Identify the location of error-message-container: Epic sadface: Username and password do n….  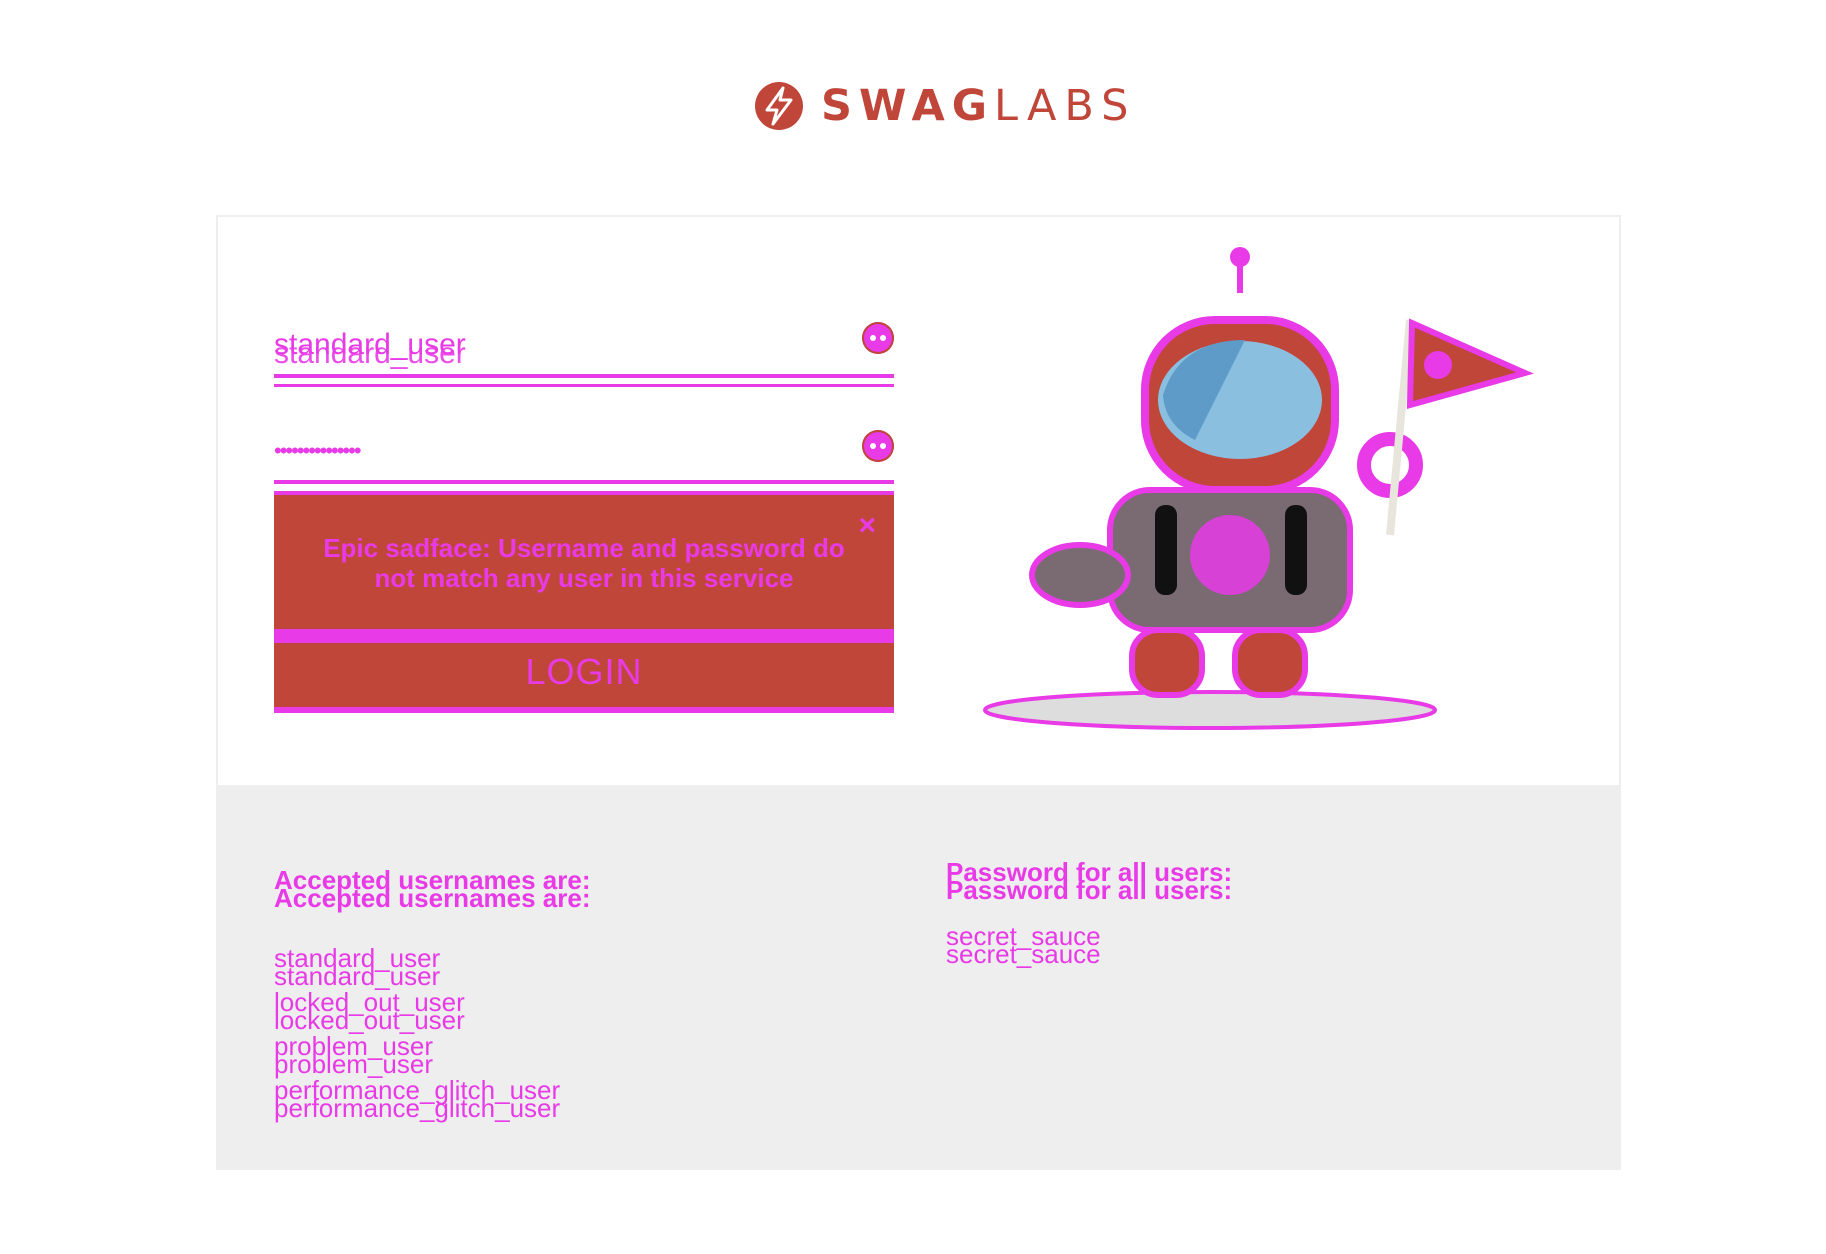
(584, 560).